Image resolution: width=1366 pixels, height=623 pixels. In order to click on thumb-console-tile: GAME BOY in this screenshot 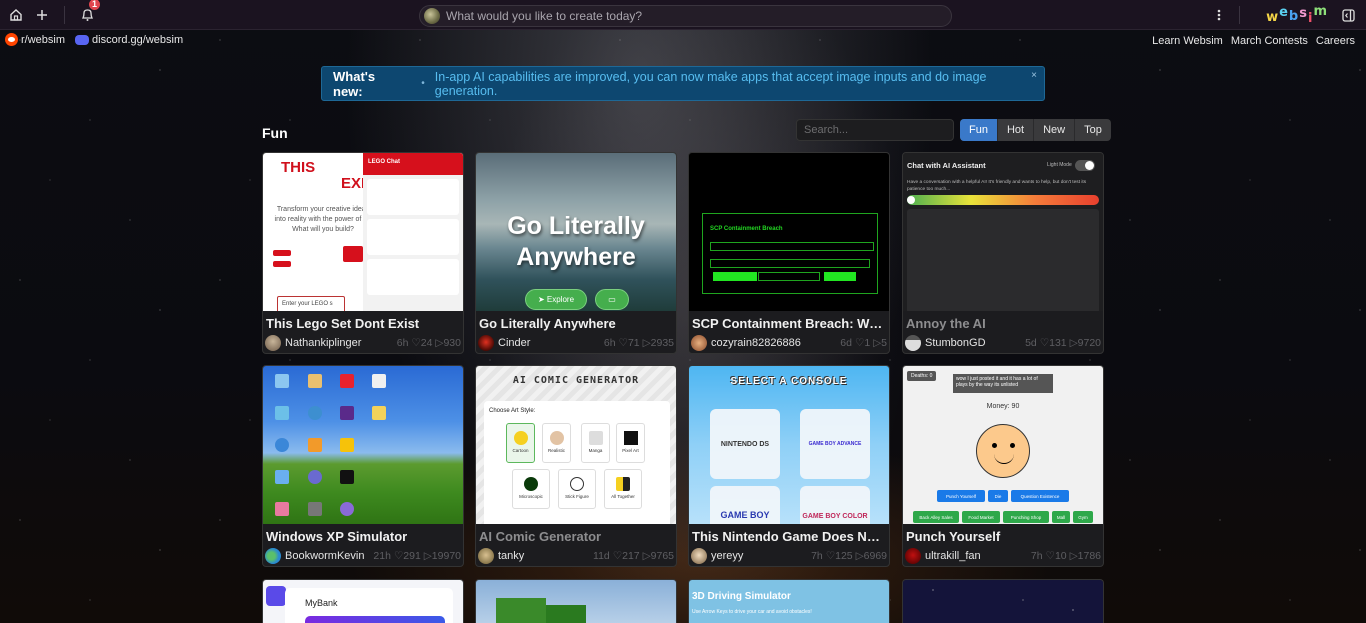, I will do `click(745, 505)`.